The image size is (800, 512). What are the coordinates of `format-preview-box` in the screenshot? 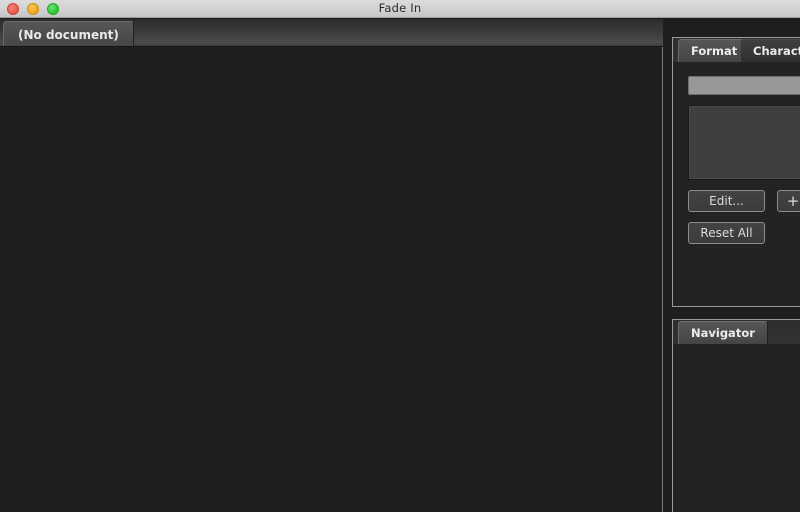 It's located at (744, 142).